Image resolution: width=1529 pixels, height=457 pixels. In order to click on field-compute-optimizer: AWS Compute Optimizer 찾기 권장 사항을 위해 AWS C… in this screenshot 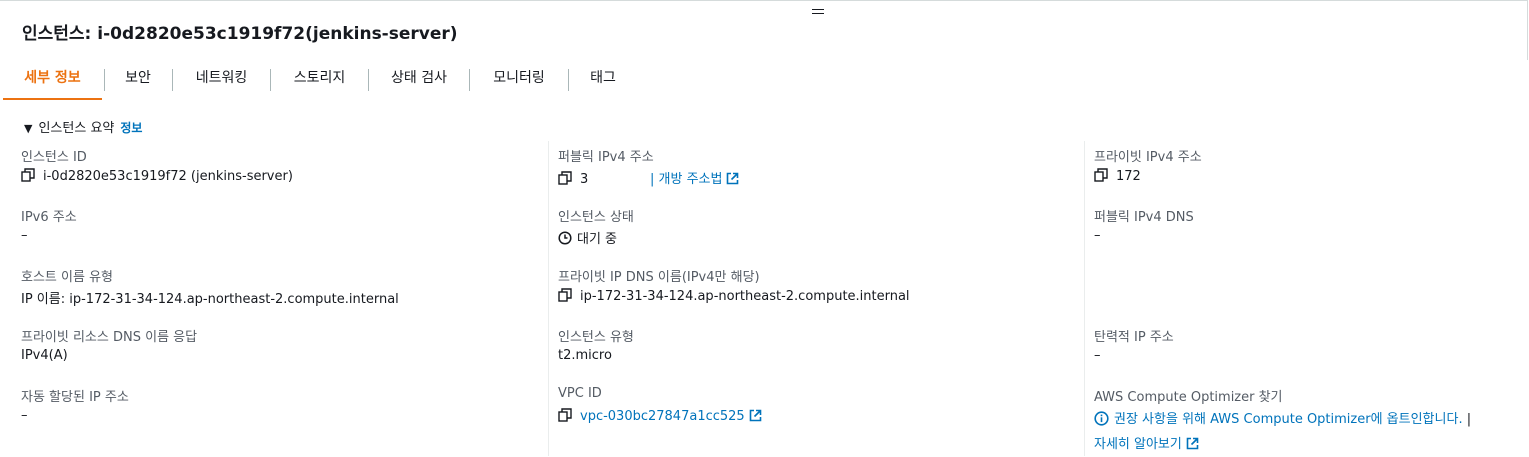, I will do `click(1282, 419)`.